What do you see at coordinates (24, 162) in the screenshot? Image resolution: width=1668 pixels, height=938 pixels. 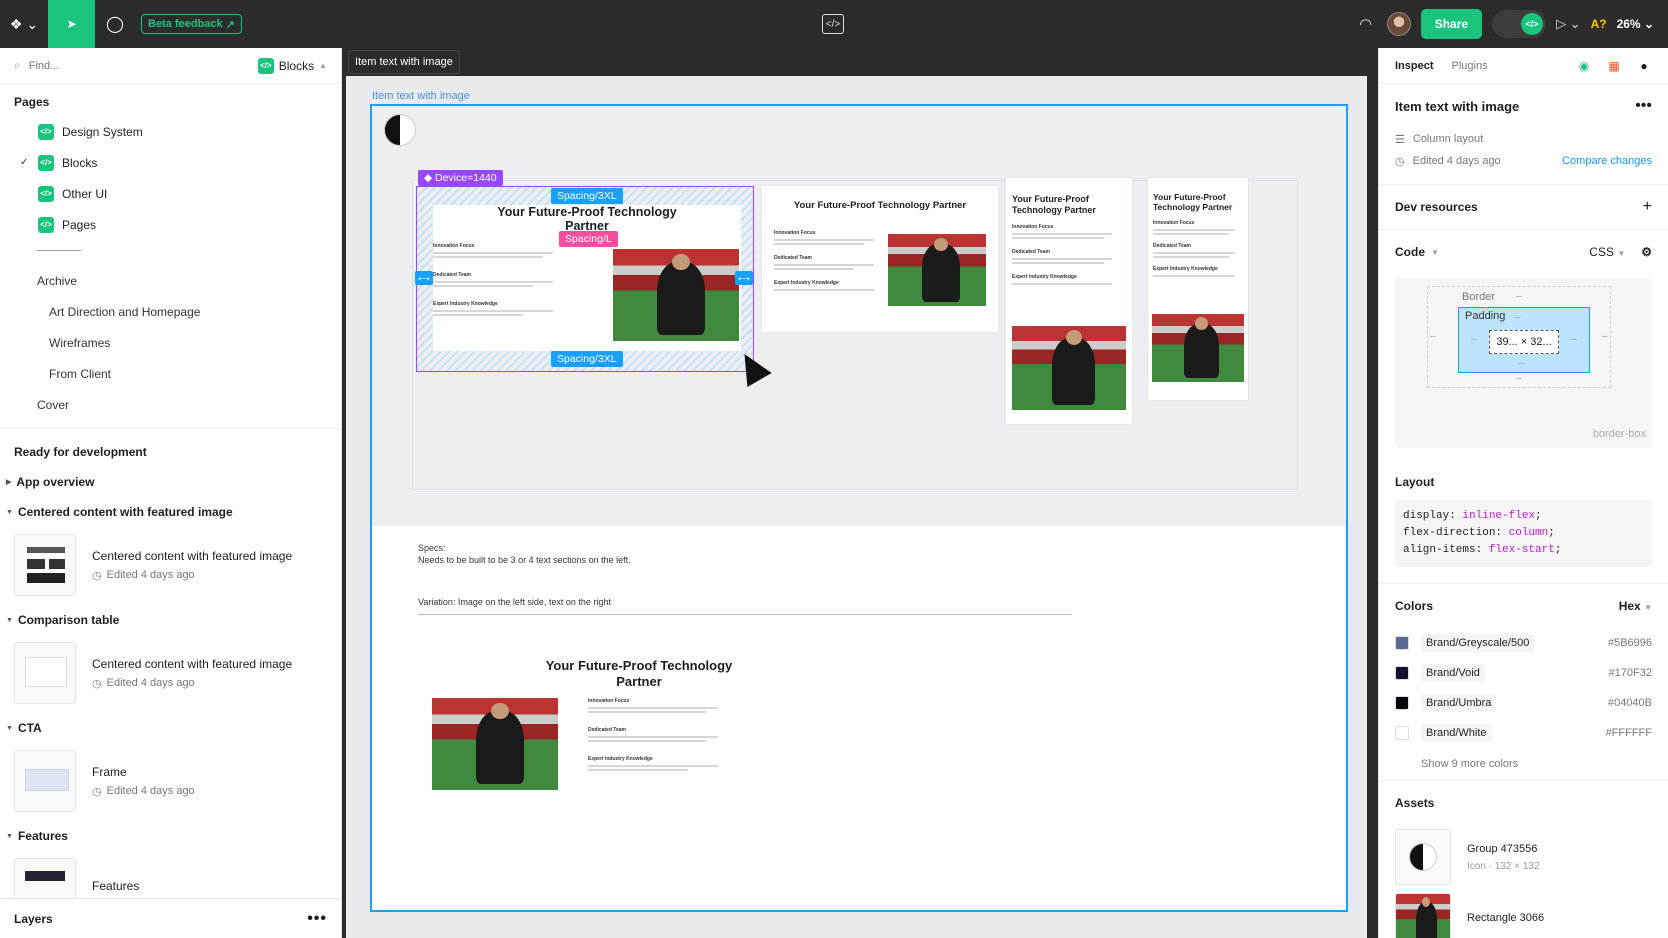 I see `checkmark-icon: ✓` at bounding box center [24, 162].